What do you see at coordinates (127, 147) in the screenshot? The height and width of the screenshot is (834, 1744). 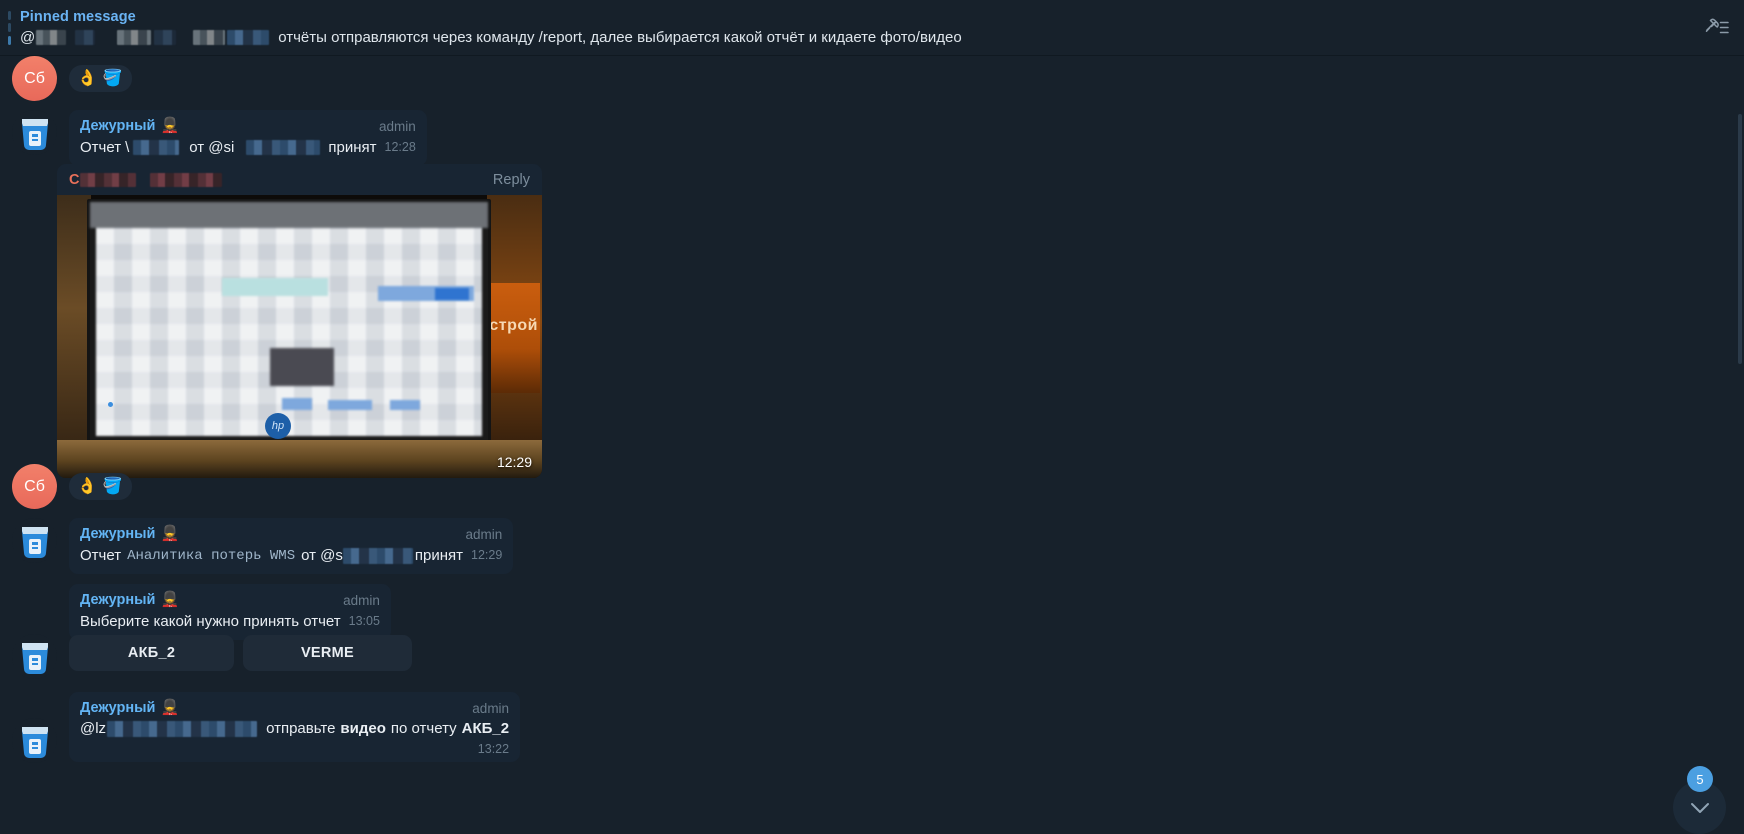 I see `backslash-char: \` at bounding box center [127, 147].